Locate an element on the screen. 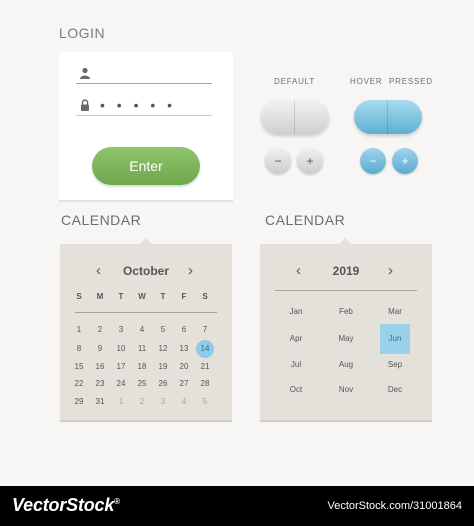 The image size is (474, 526). day-cell: 27 is located at coordinates (184, 384).